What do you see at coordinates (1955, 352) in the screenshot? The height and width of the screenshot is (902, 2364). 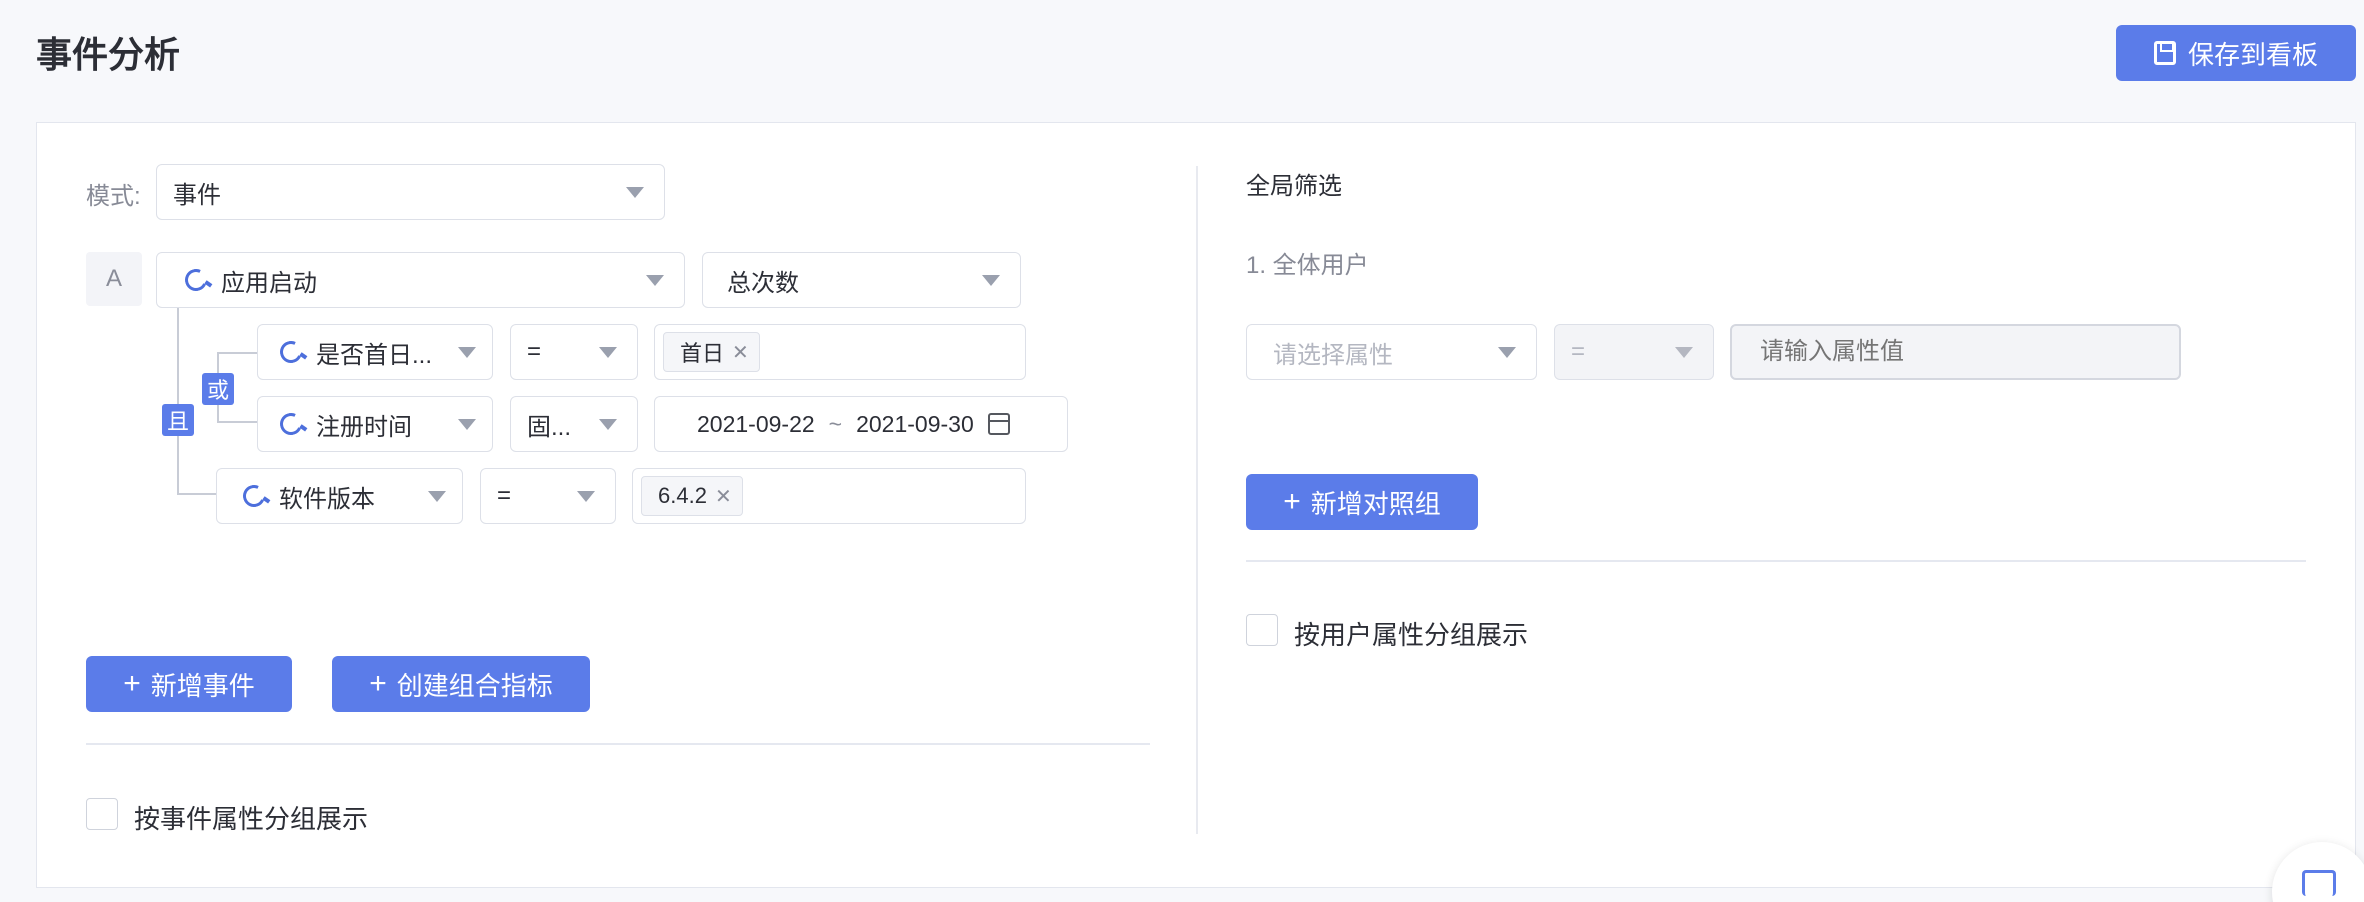 I see `property-value-input` at bounding box center [1955, 352].